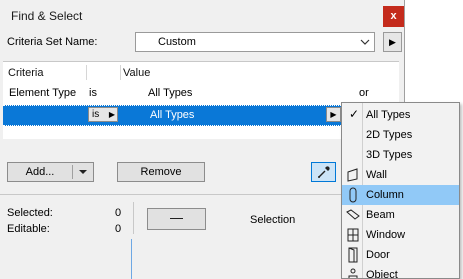 Image resolution: width=463 pixels, height=279 pixels. Describe the element at coordinates (118, 229) in the screenshot. I see `editable-count: 0` at that location.